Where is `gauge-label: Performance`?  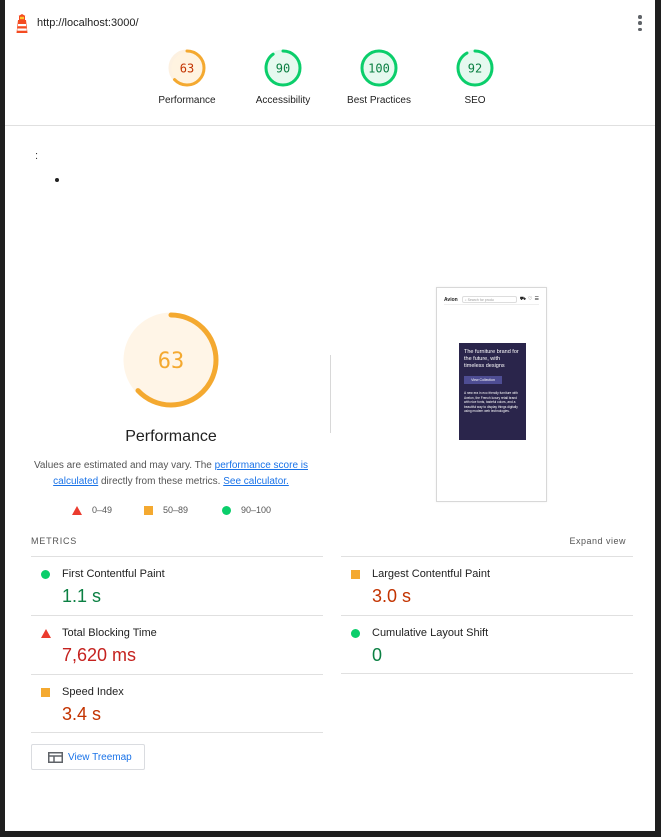
gauge-label: Performance is located at coordinates (187, 100).